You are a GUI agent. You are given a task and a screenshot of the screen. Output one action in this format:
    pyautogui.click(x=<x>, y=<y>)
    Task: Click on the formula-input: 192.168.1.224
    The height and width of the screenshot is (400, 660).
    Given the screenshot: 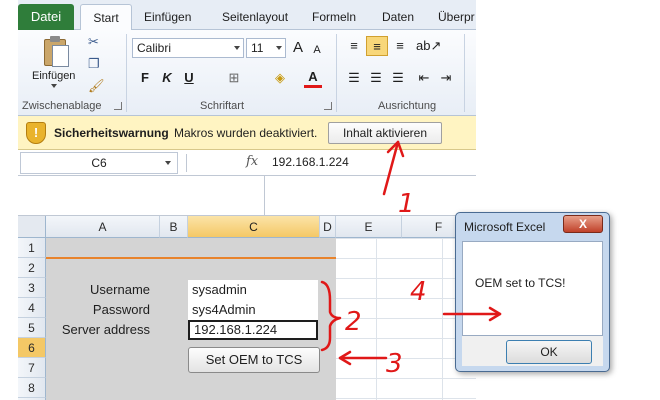 What is the action you would take?
    pyautogui.click(x=310, y=162)
    